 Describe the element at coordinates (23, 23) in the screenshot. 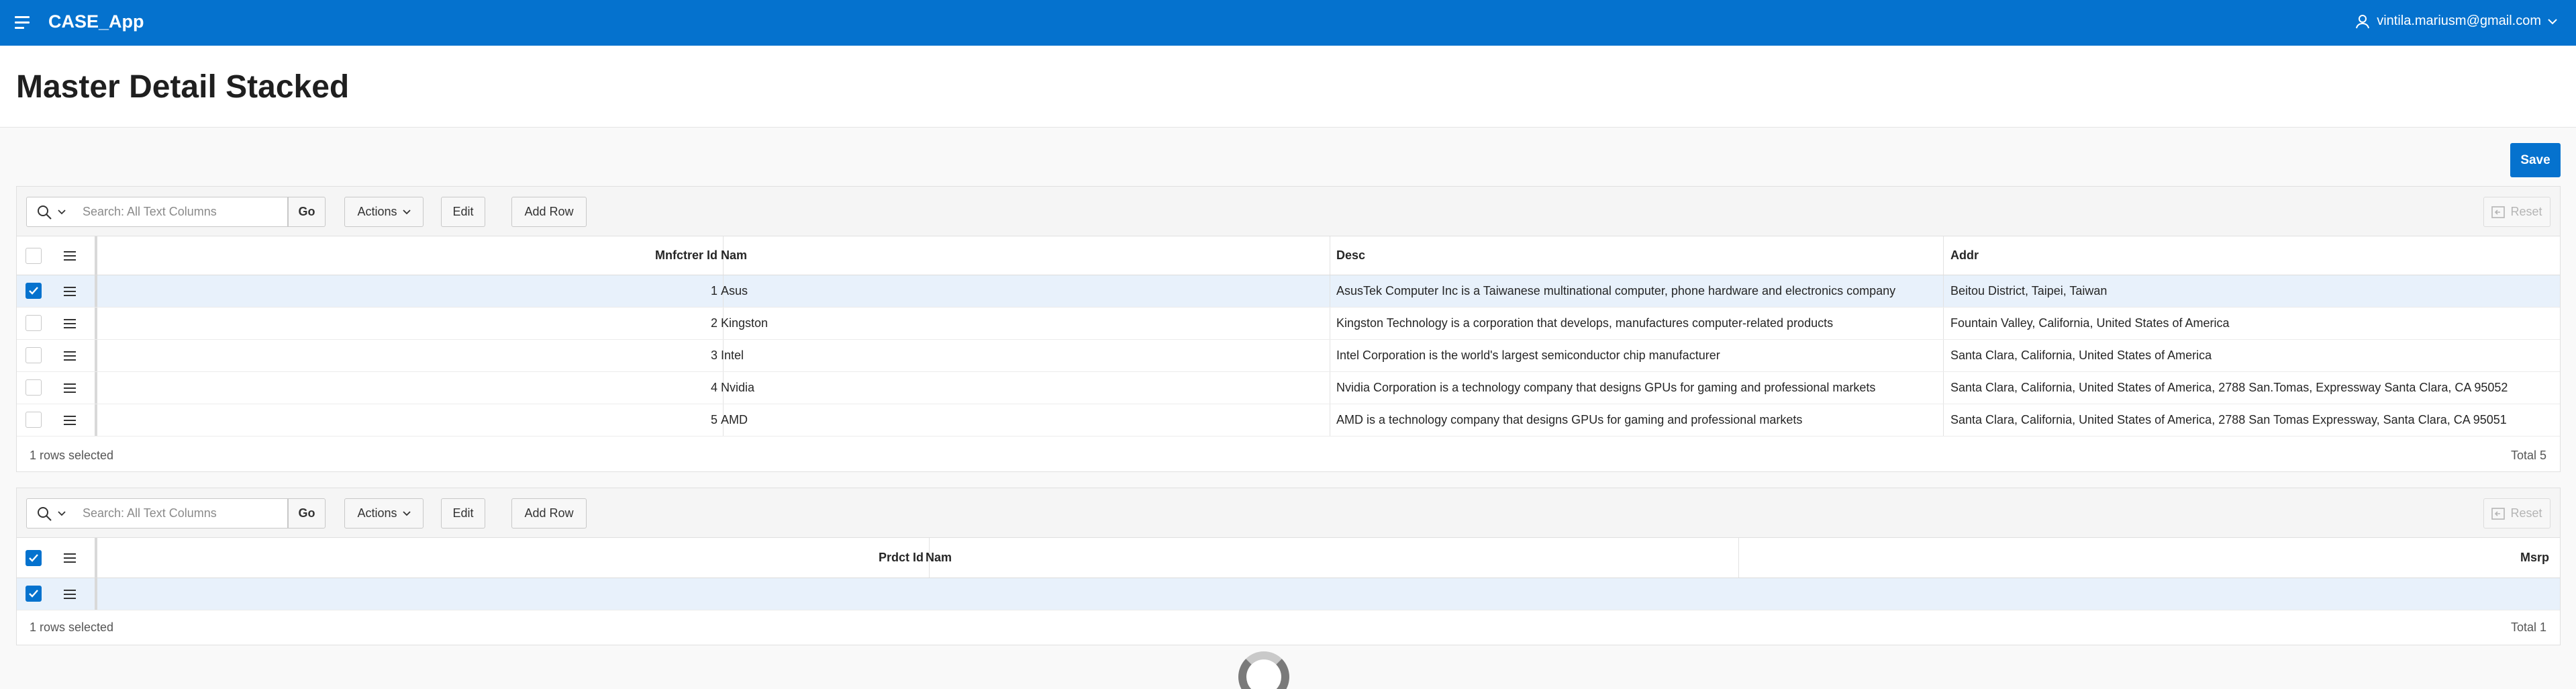

I see `menu-icon` at that location.